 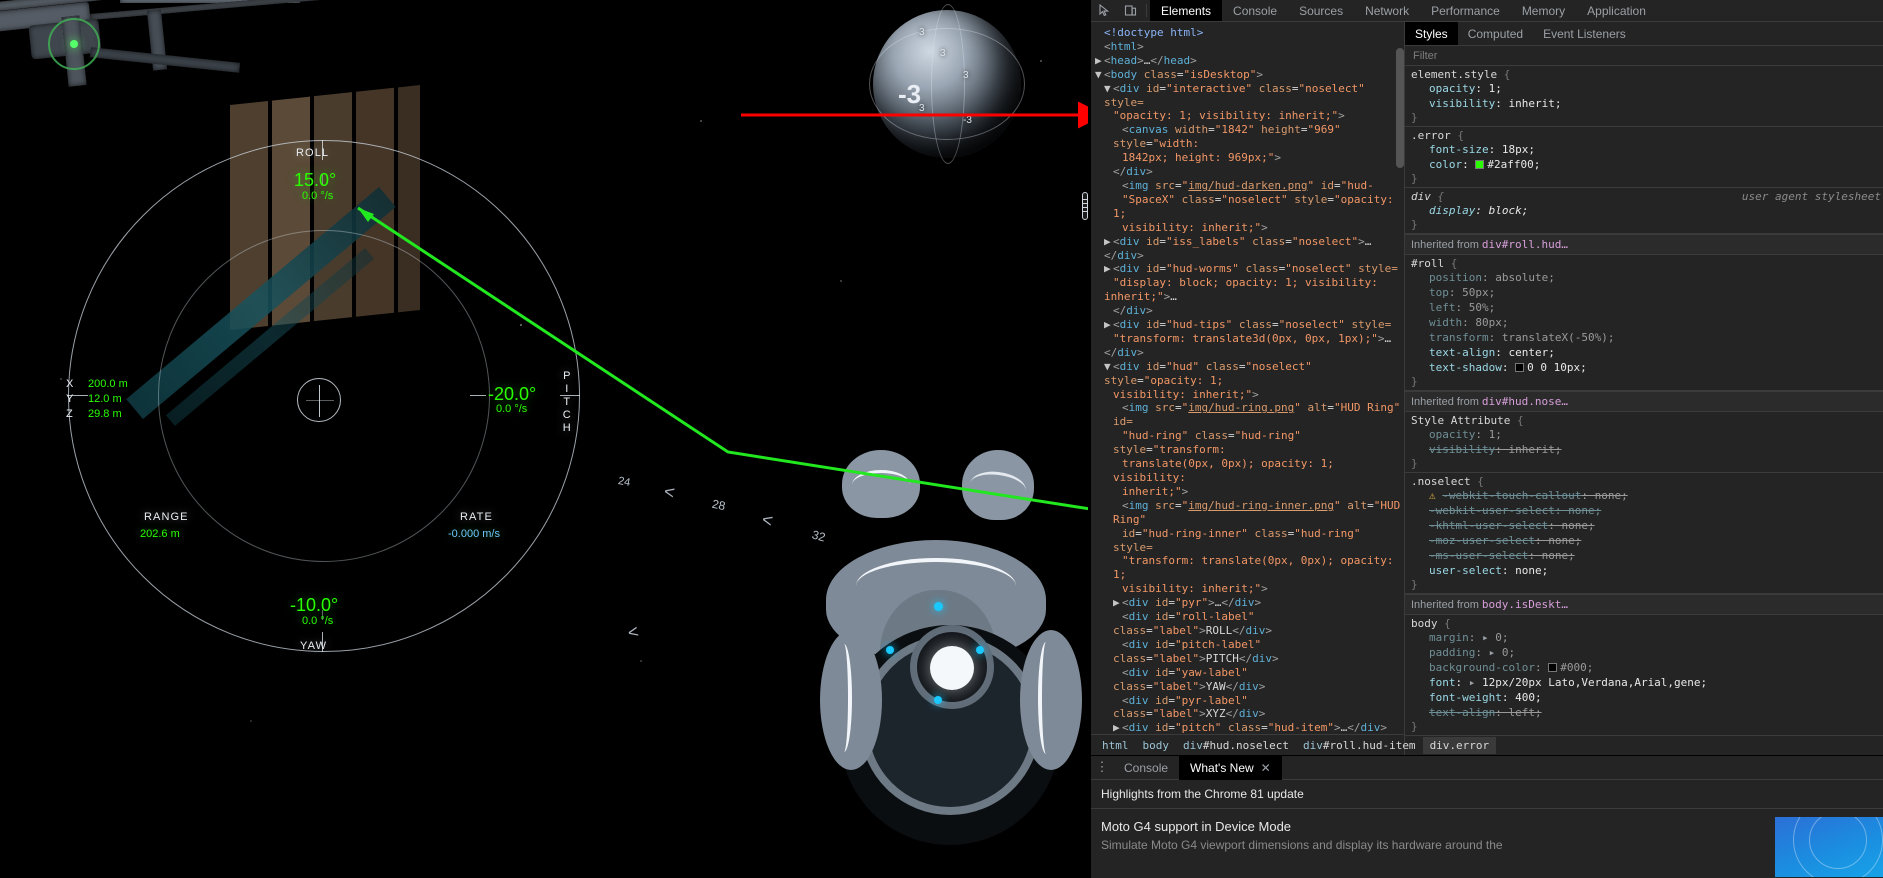 What do you see at coordinates (1647, 164) in the screenshot?
I see `style-property: color: #2aff00;` at bounding box center [1647, 164].